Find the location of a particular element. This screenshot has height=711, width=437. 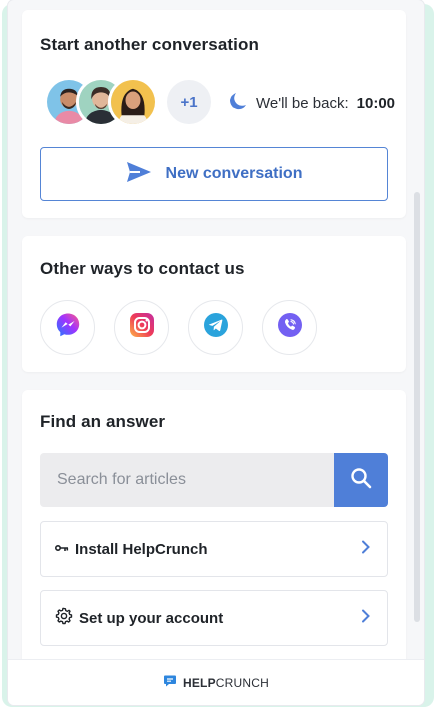

back-label: We'll be back: is located at coordinates (302, 103).